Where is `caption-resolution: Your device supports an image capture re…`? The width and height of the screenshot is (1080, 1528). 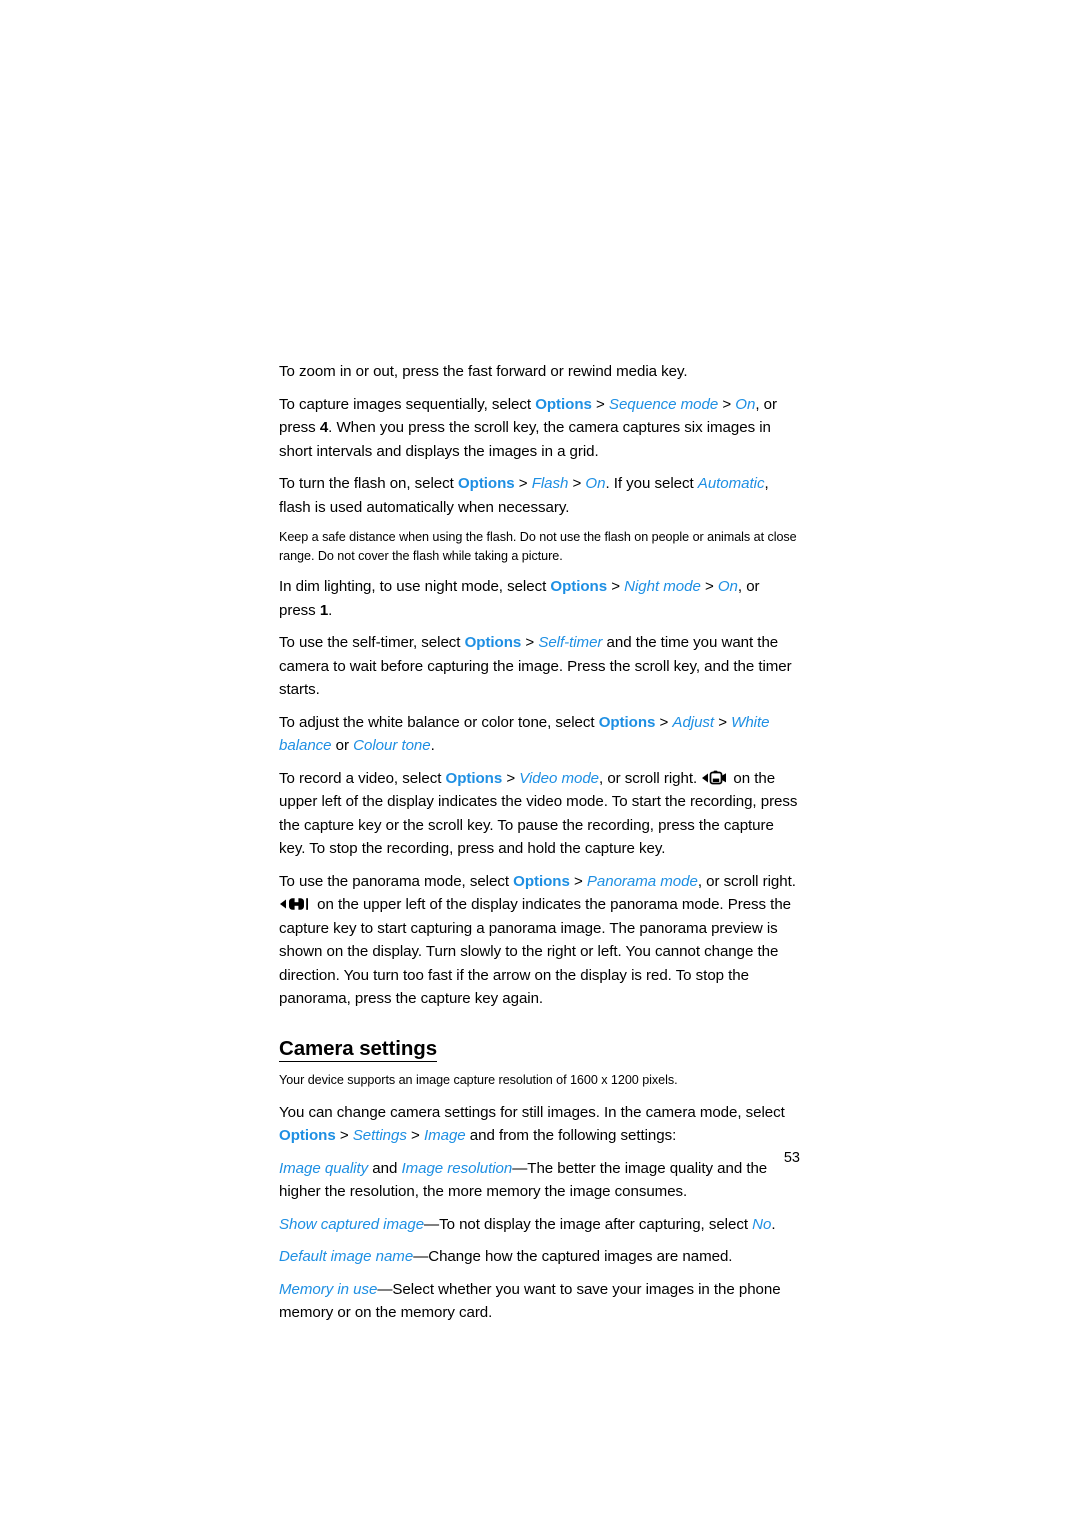 caption-resolution: Your device supports an image capture re… is located at coordinates (539, 1080).